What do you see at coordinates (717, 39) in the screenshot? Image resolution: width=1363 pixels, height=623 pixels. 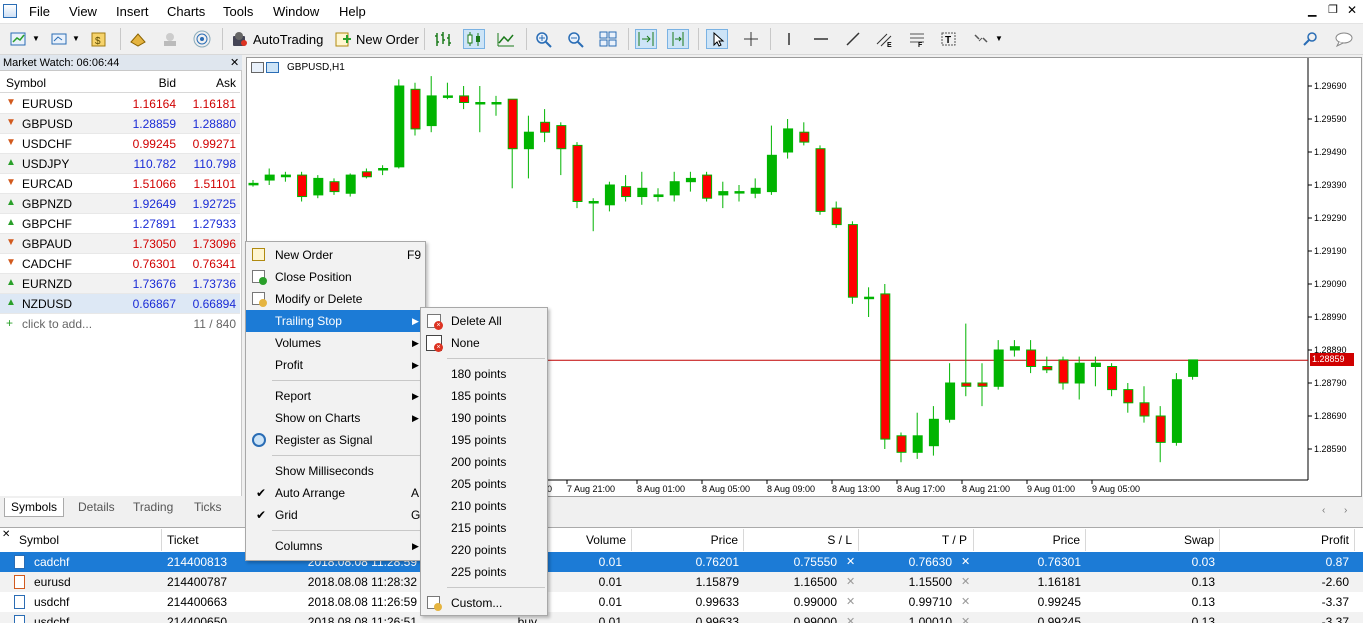 I see `cursor-icon` at bounding box center [717, 39].